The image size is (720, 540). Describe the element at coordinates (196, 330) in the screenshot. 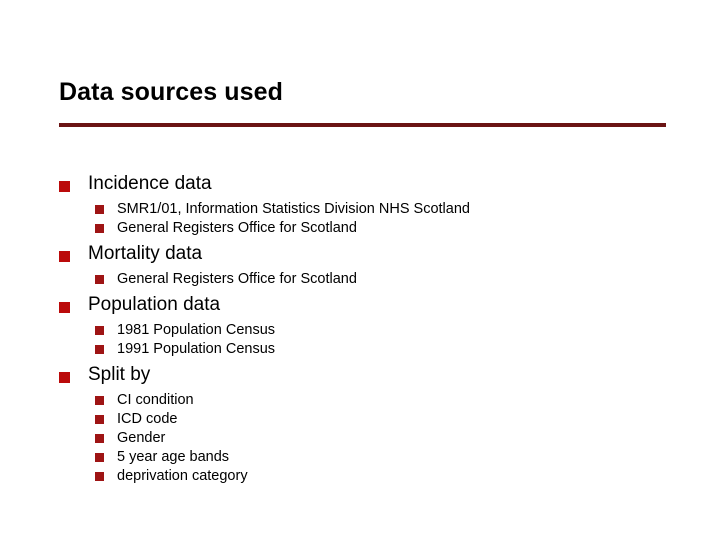

I see `bullet-label: 1981 Population Census` at that location.